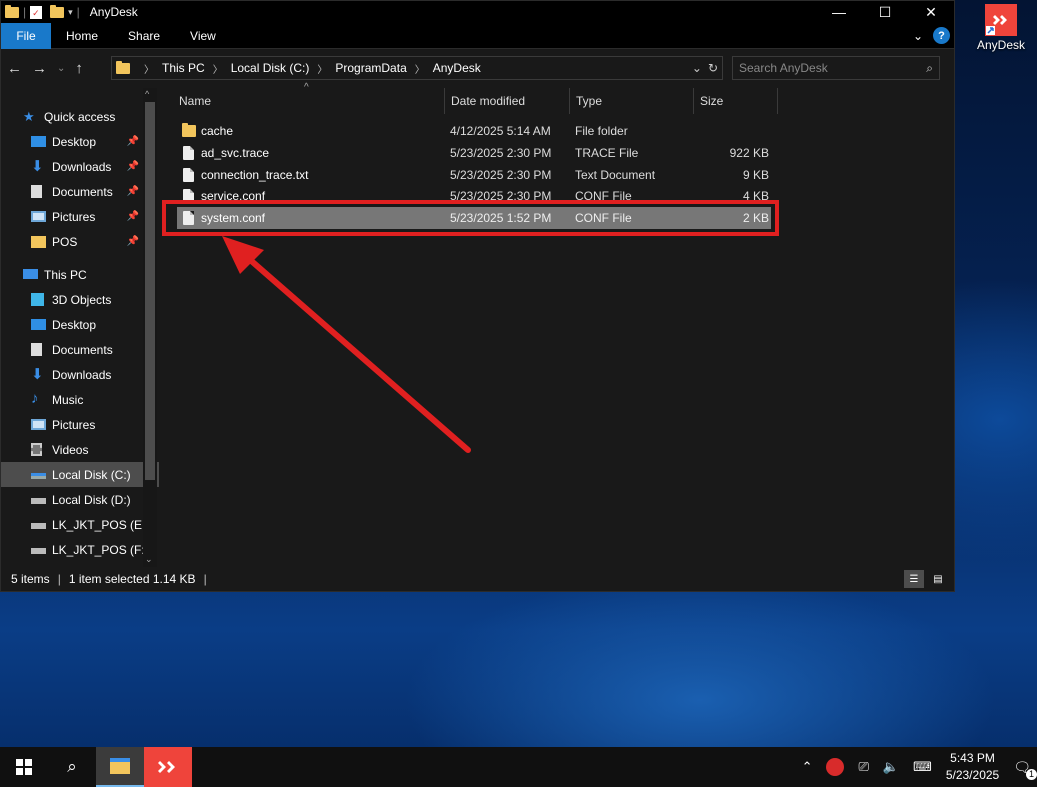 The image size is (1037, 787). I want to click on sidebar-item-music: ♪ Music, so click(80, 399).